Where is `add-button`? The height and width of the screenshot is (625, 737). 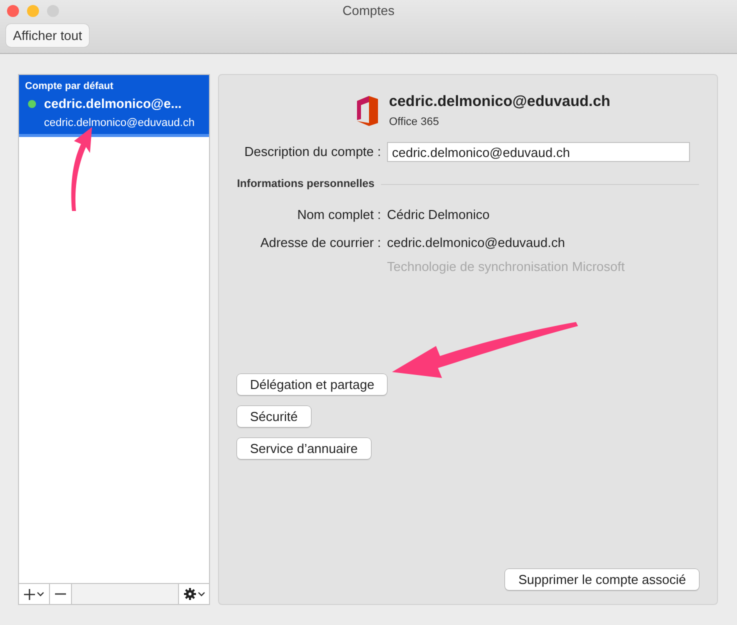 add-button is located at coordinates (34, 594).